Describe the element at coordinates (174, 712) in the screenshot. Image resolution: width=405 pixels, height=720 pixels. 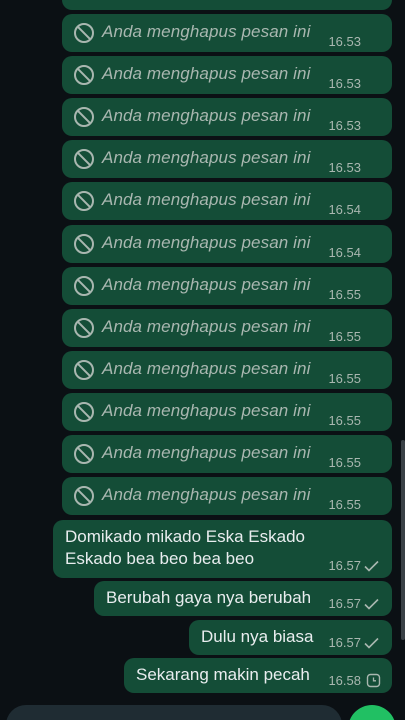
I see `message-input-bar` at that location.